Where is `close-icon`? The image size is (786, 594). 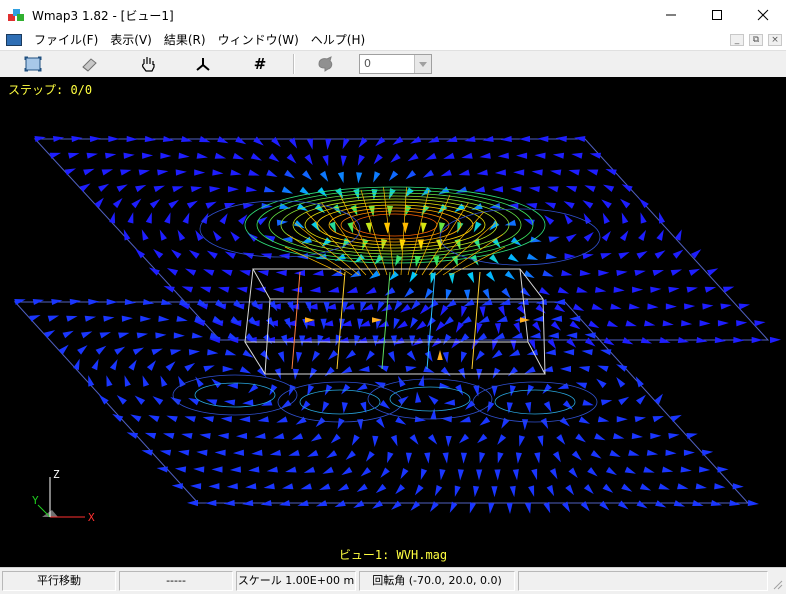 close-icon is located at coordinates (763, 15).